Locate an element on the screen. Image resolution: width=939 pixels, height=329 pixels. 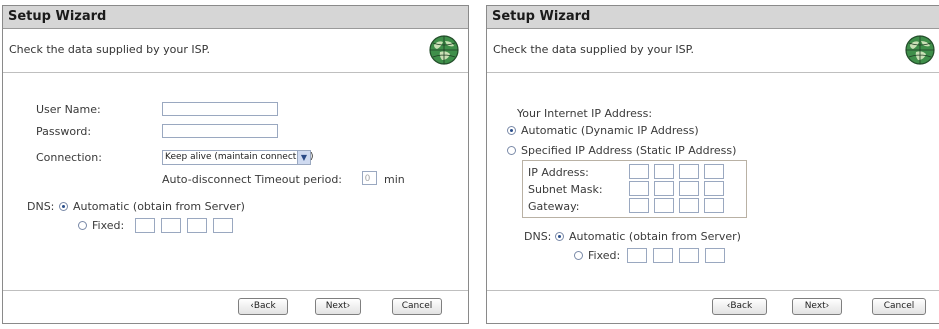
connection-selected-value: Keep alive (maintain connection) is located at coordinates (239, 157).